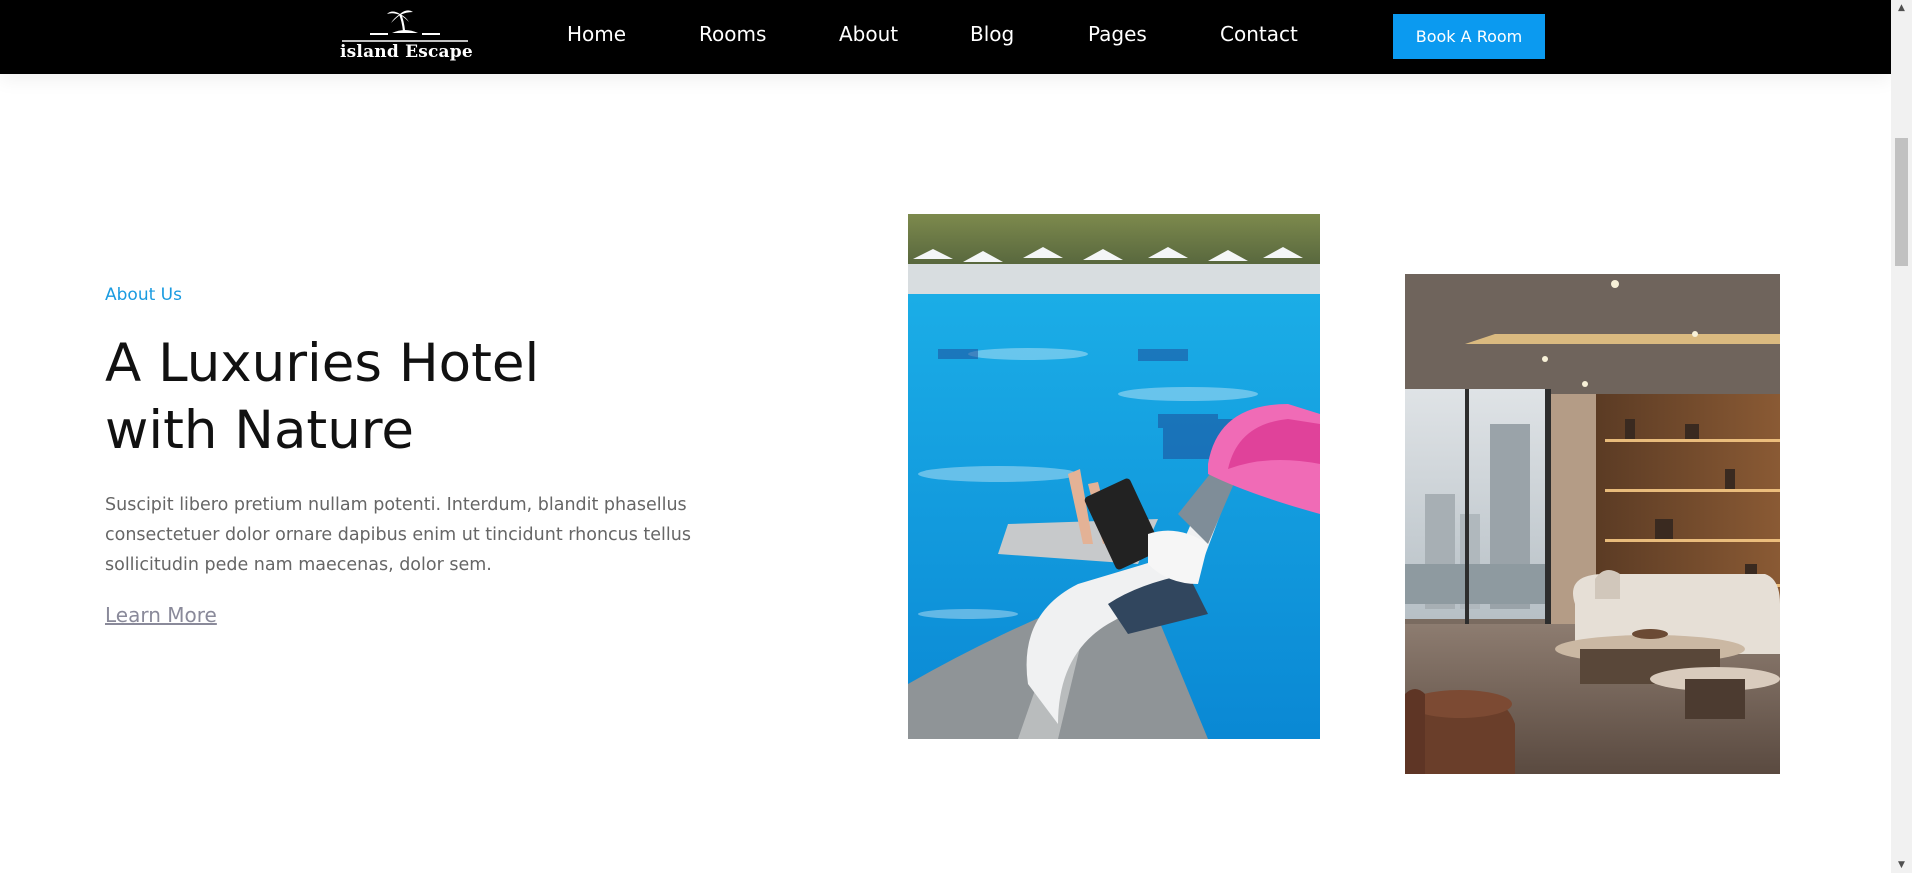 This screenshot has height=873, width=1912. What do you see at coordinates (1117, 34) in the screenshot?
I see `nav-pages: Pages` at bounding box center [1117, 34].